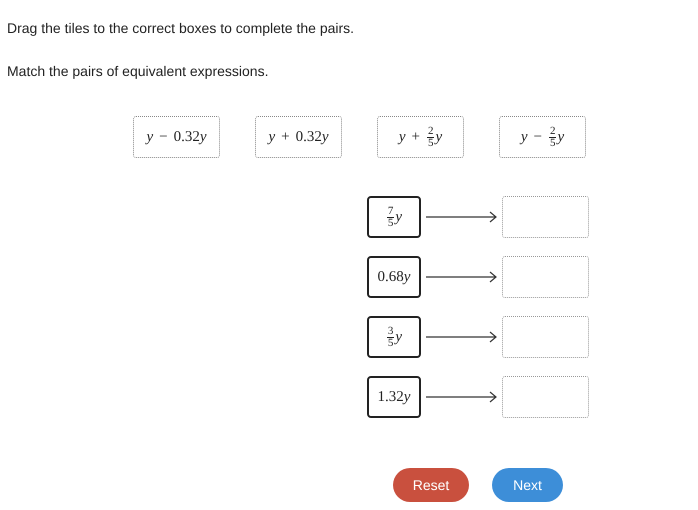 The width and height of the screenshot is (698, 510). What do you see at coordinates (431, 485) in the screenshot?
I see `reset-button: Reset` at bounding box center [431, 485].